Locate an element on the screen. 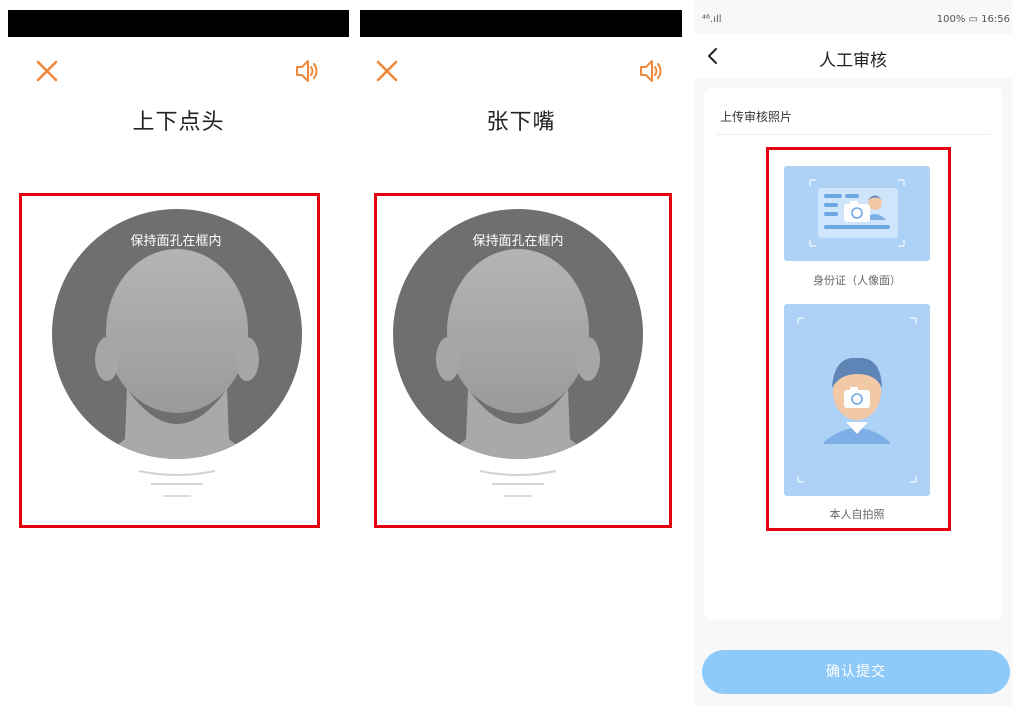  selfie-caption: 本人自拍照 is located at coordinates (857, 514).